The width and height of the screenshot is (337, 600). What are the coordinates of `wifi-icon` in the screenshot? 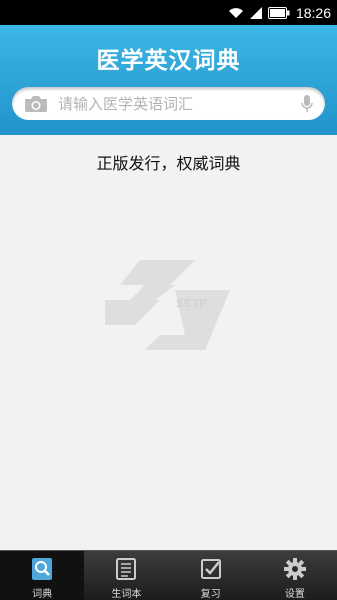 It's located at (236, 13).